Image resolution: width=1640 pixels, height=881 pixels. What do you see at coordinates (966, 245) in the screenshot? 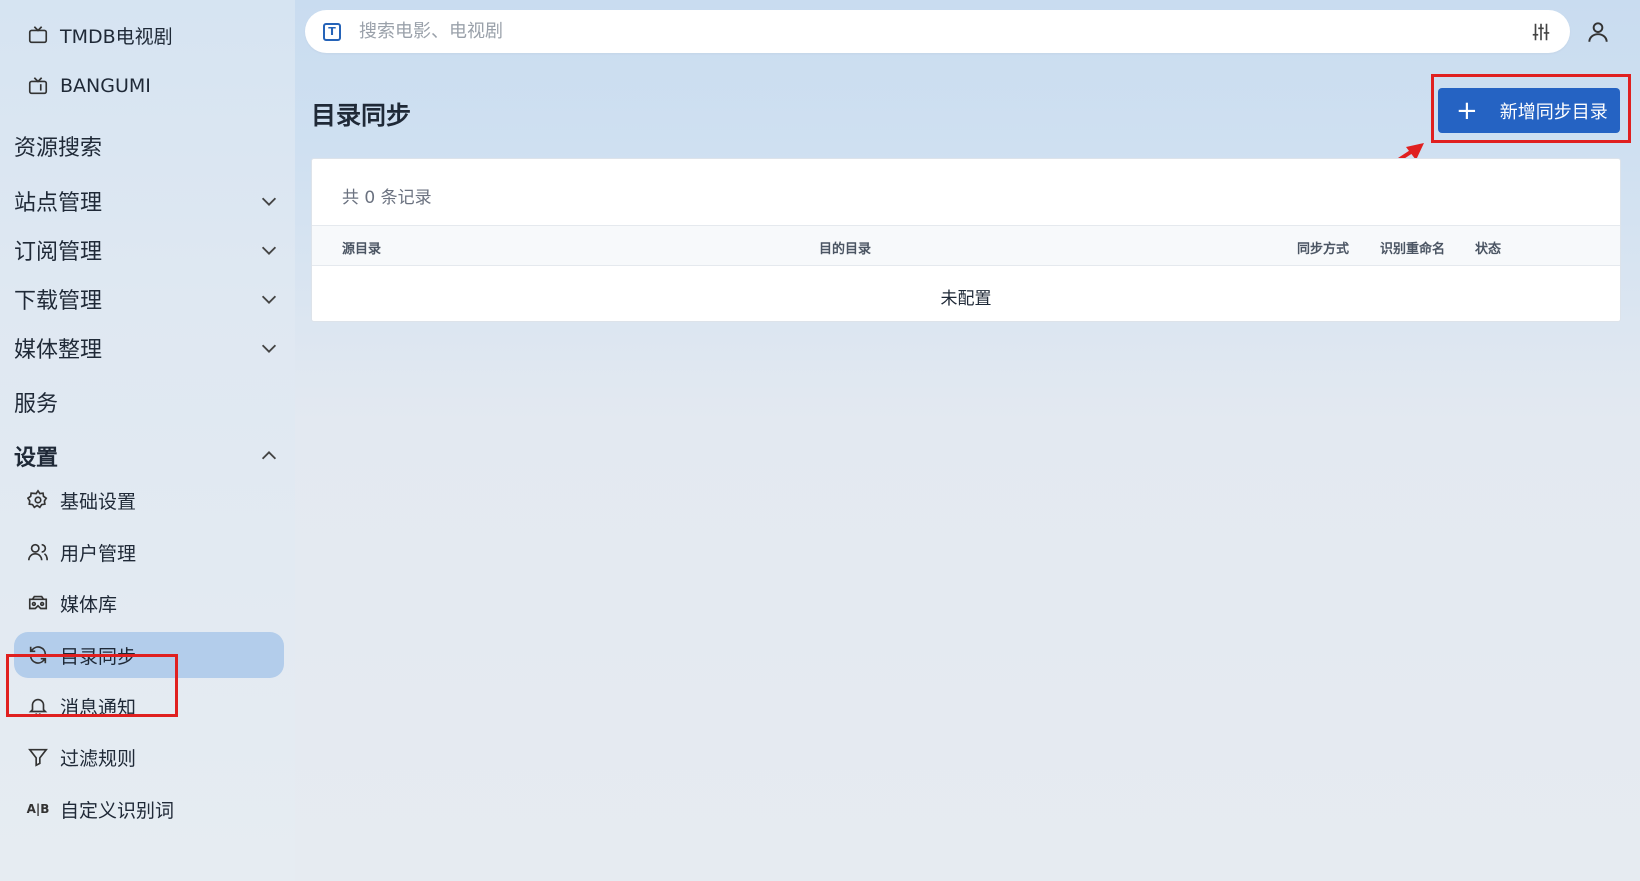
I see `table-header: 源目录 目的目录 同步方式 识别重命名 状态` at bounding box center [966, 245].